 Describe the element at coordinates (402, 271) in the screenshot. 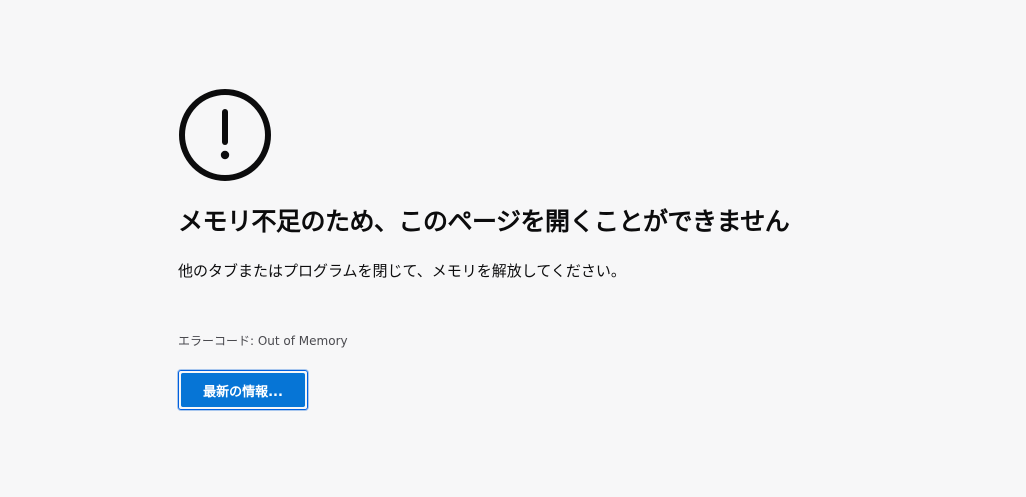

I see `error-description: 他のタブまたはプログラムを閉じて、メモリを解放してください。` at that location.